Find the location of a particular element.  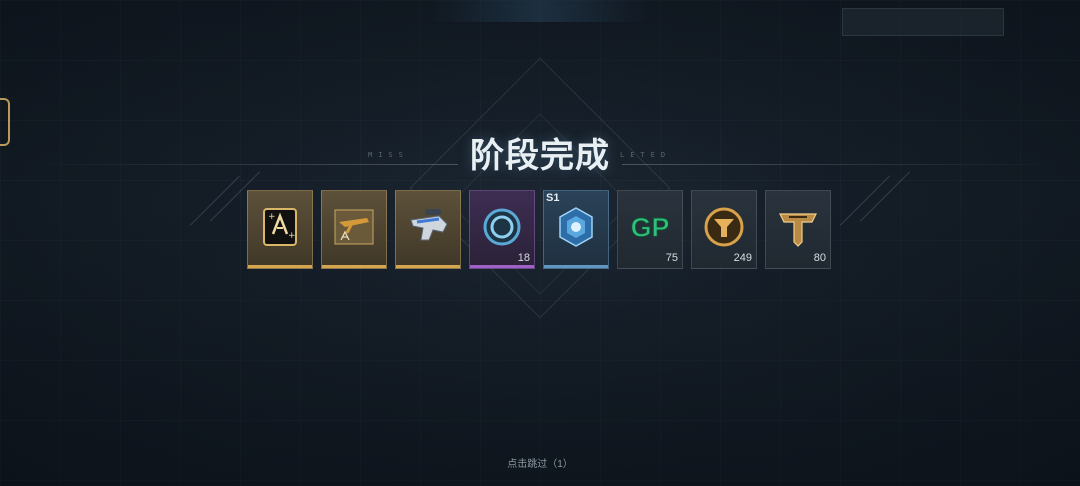

svg-text: GP is located at coordinates (650, 228).